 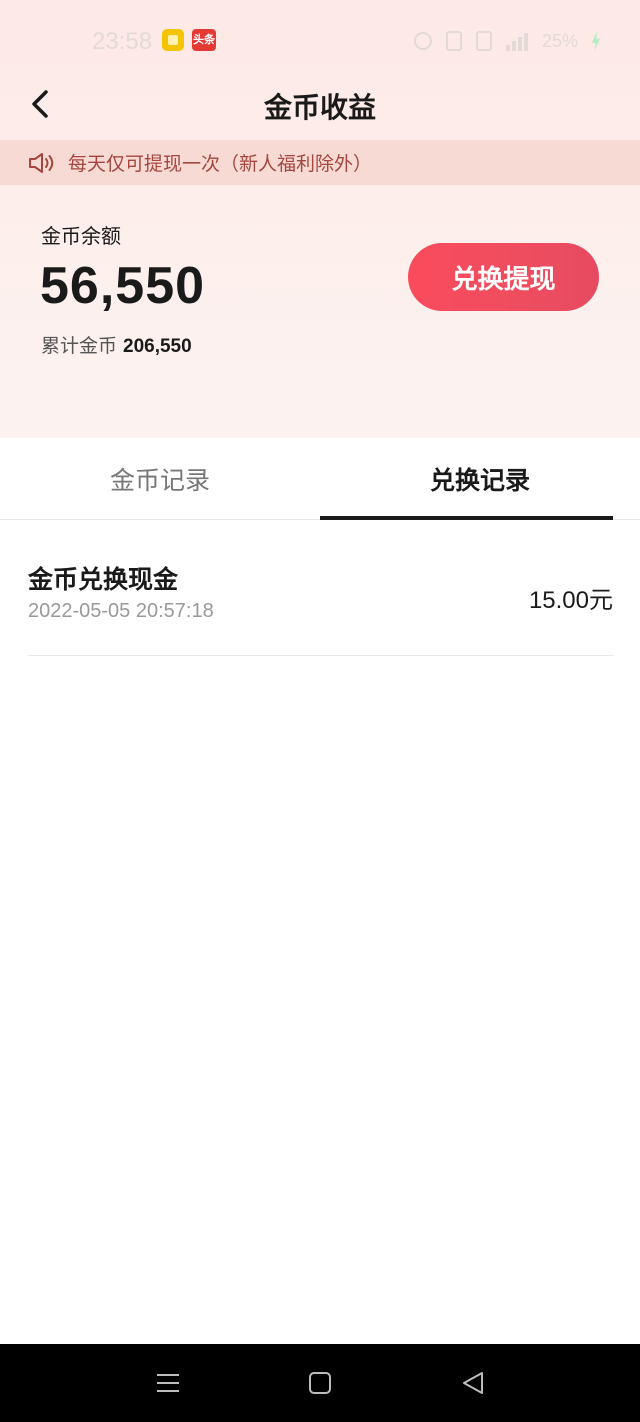 I want to click on page-title: 金币收益, so click(x=319, y=107).